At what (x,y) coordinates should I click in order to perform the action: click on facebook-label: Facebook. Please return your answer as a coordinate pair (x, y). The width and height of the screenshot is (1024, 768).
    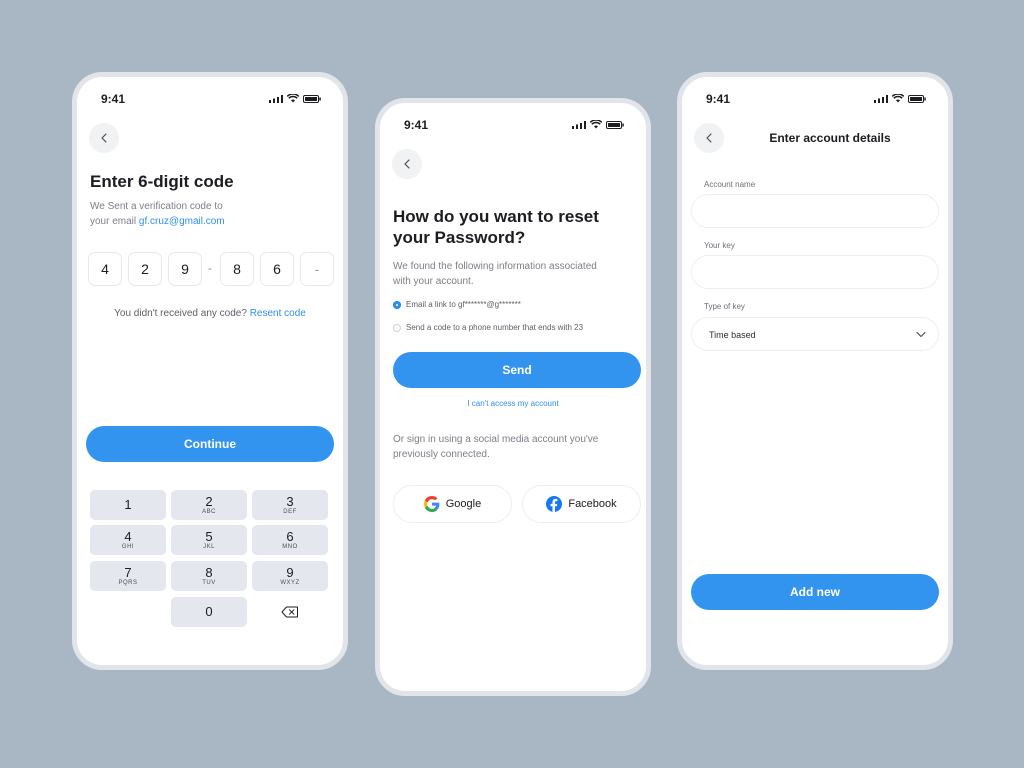
    Looking at the image, I should click on (592, 504).